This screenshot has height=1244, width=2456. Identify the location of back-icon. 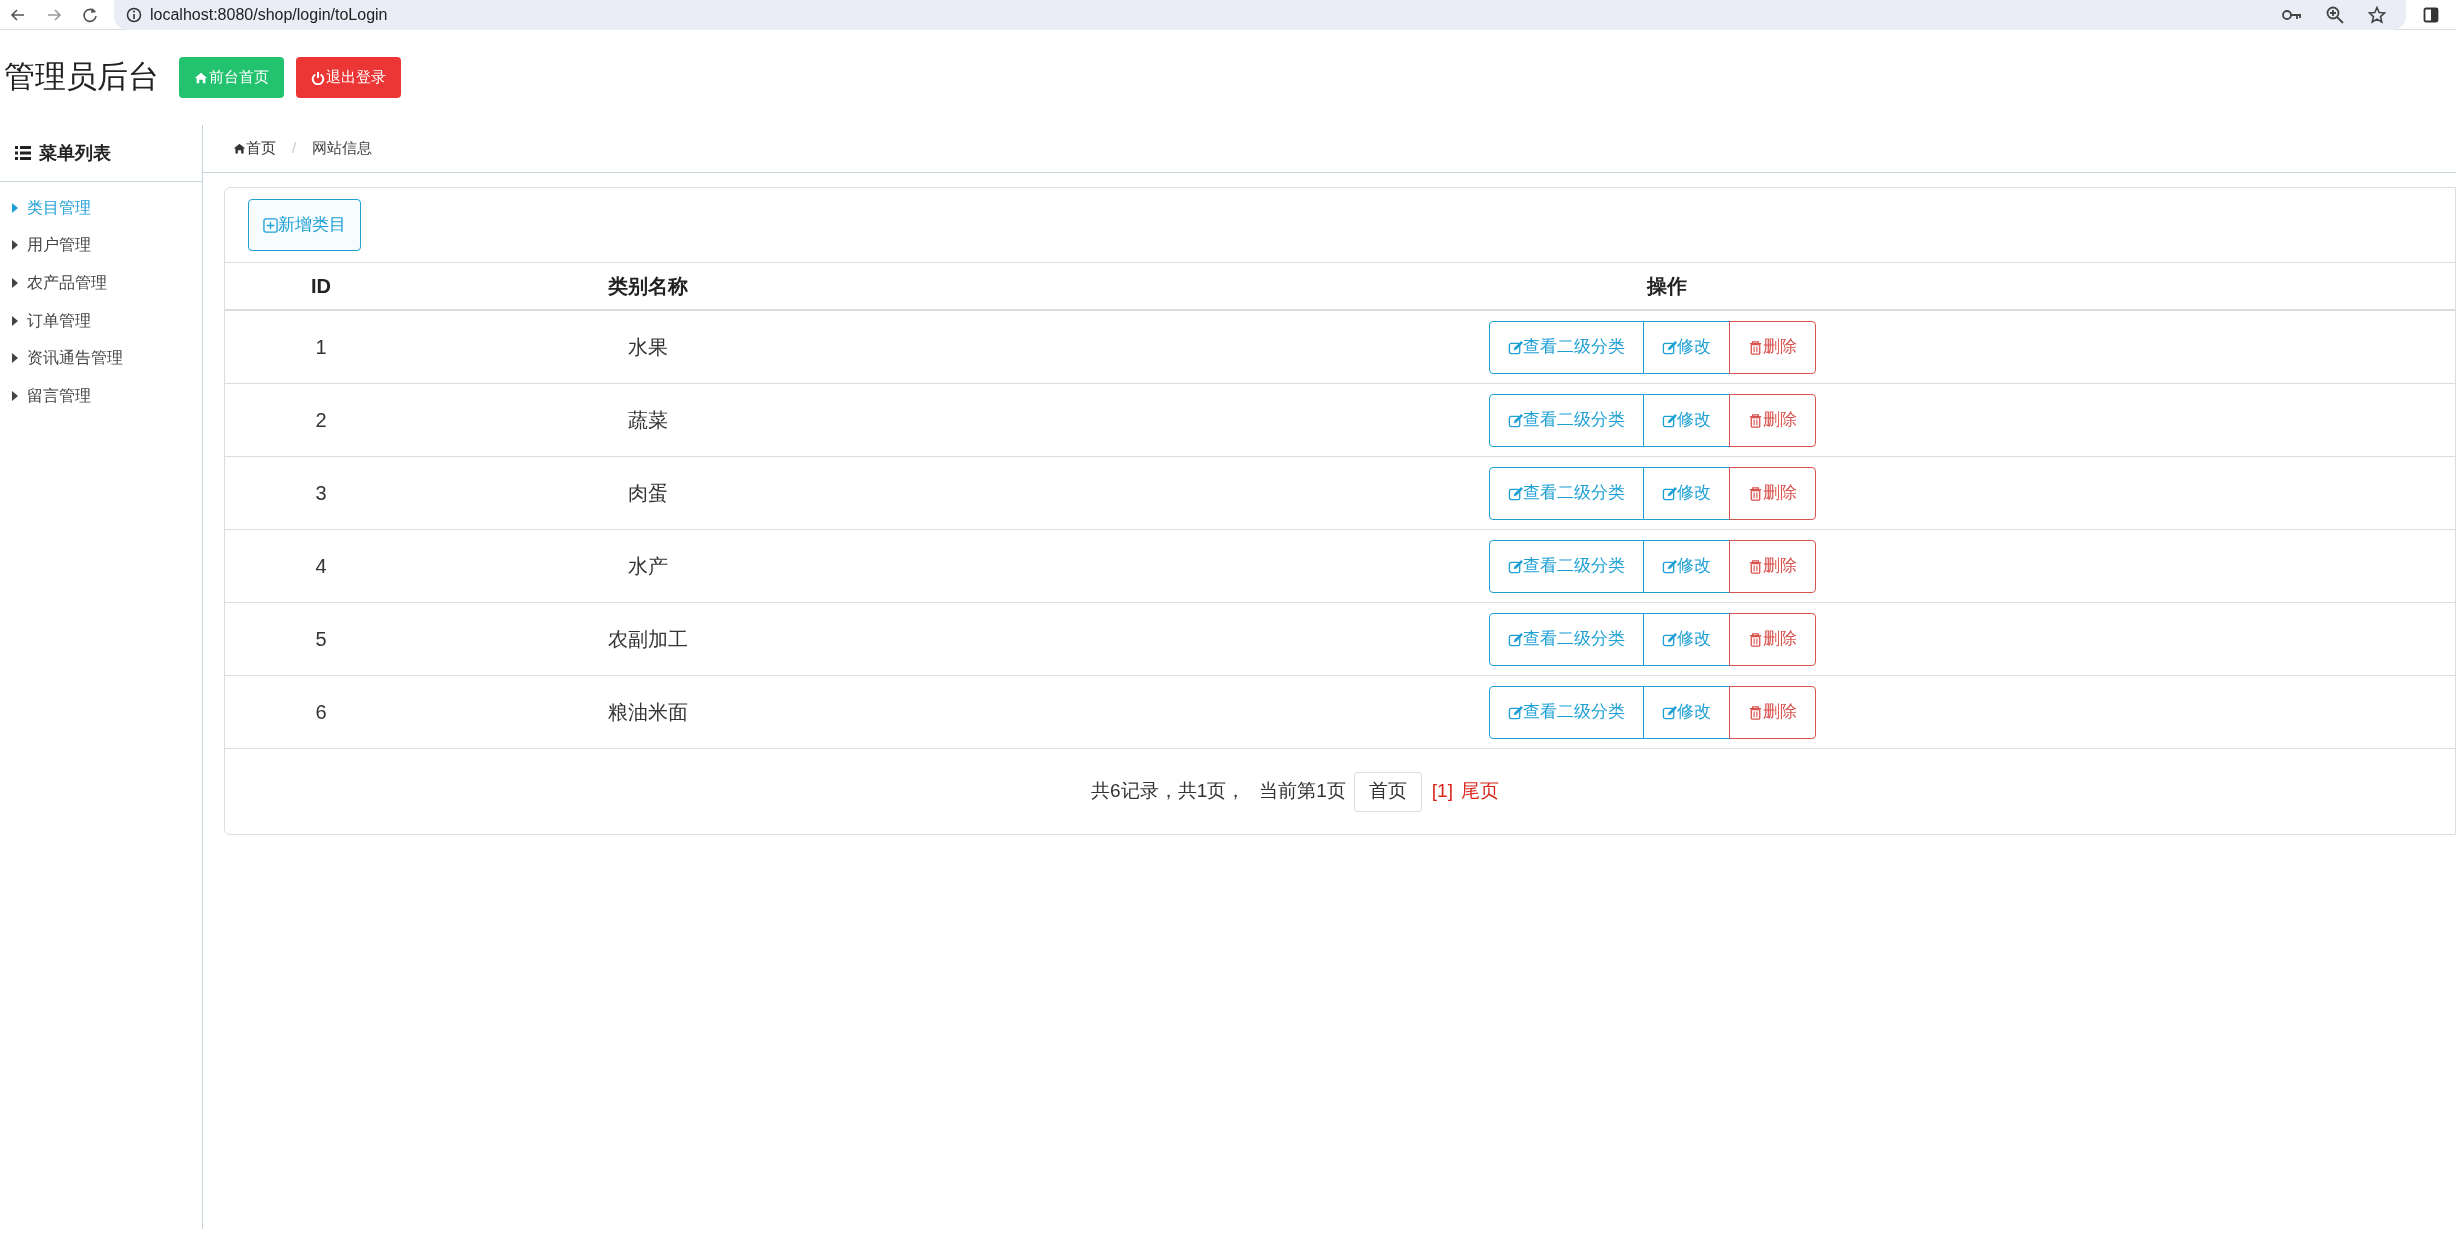
(18, 14).